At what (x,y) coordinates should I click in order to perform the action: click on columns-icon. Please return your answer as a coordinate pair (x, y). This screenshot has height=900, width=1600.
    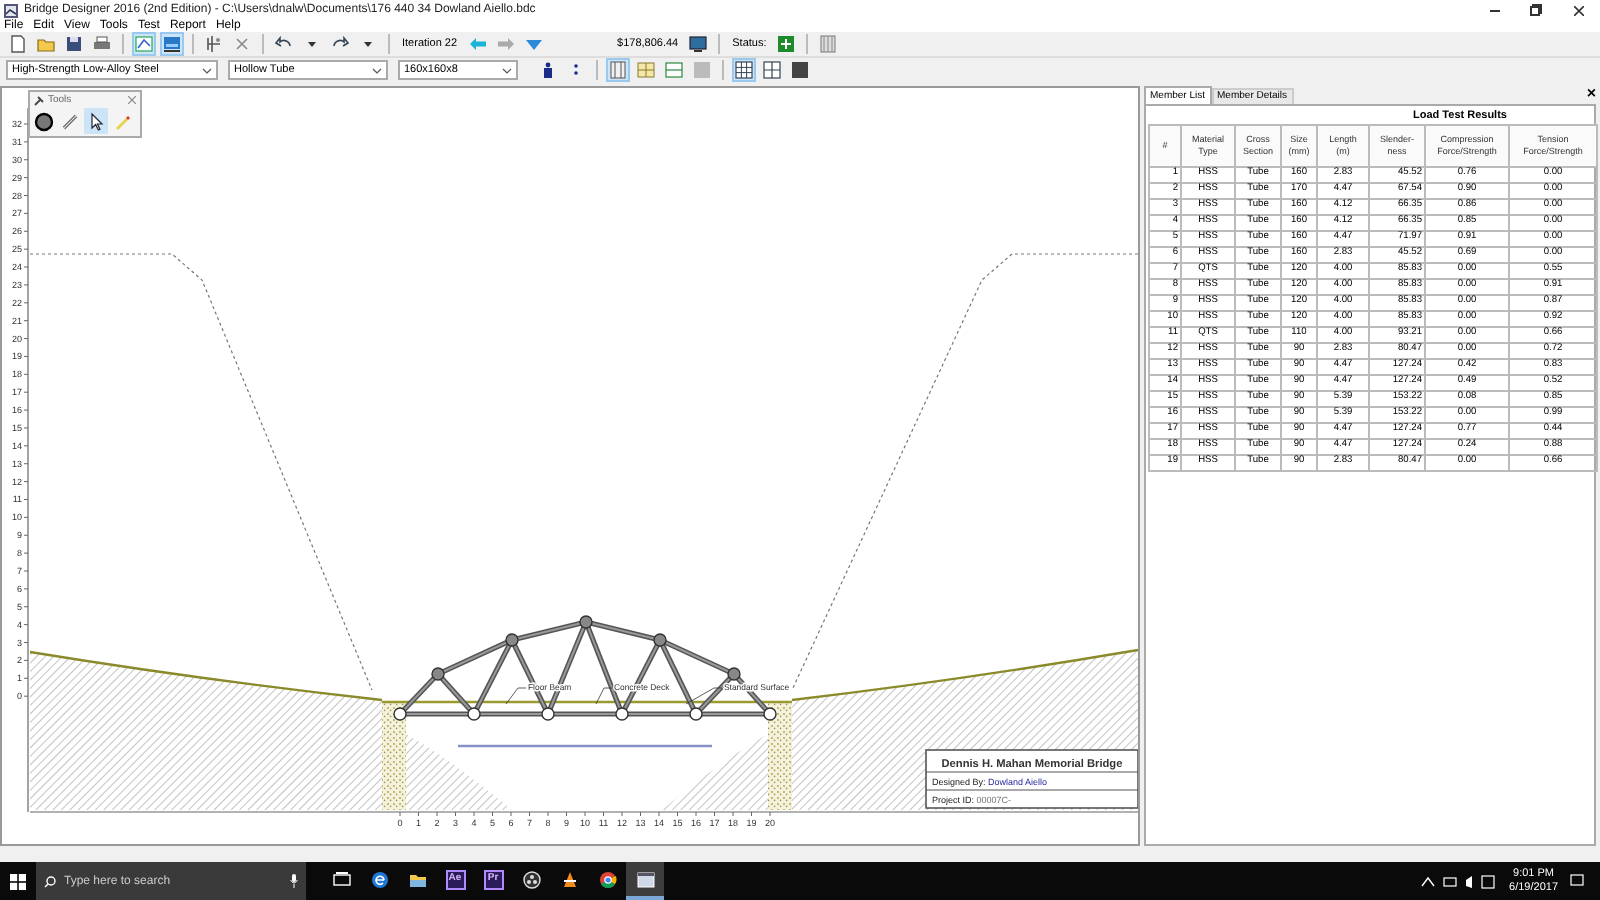
    Looking at the image, I should click on (618, 70).